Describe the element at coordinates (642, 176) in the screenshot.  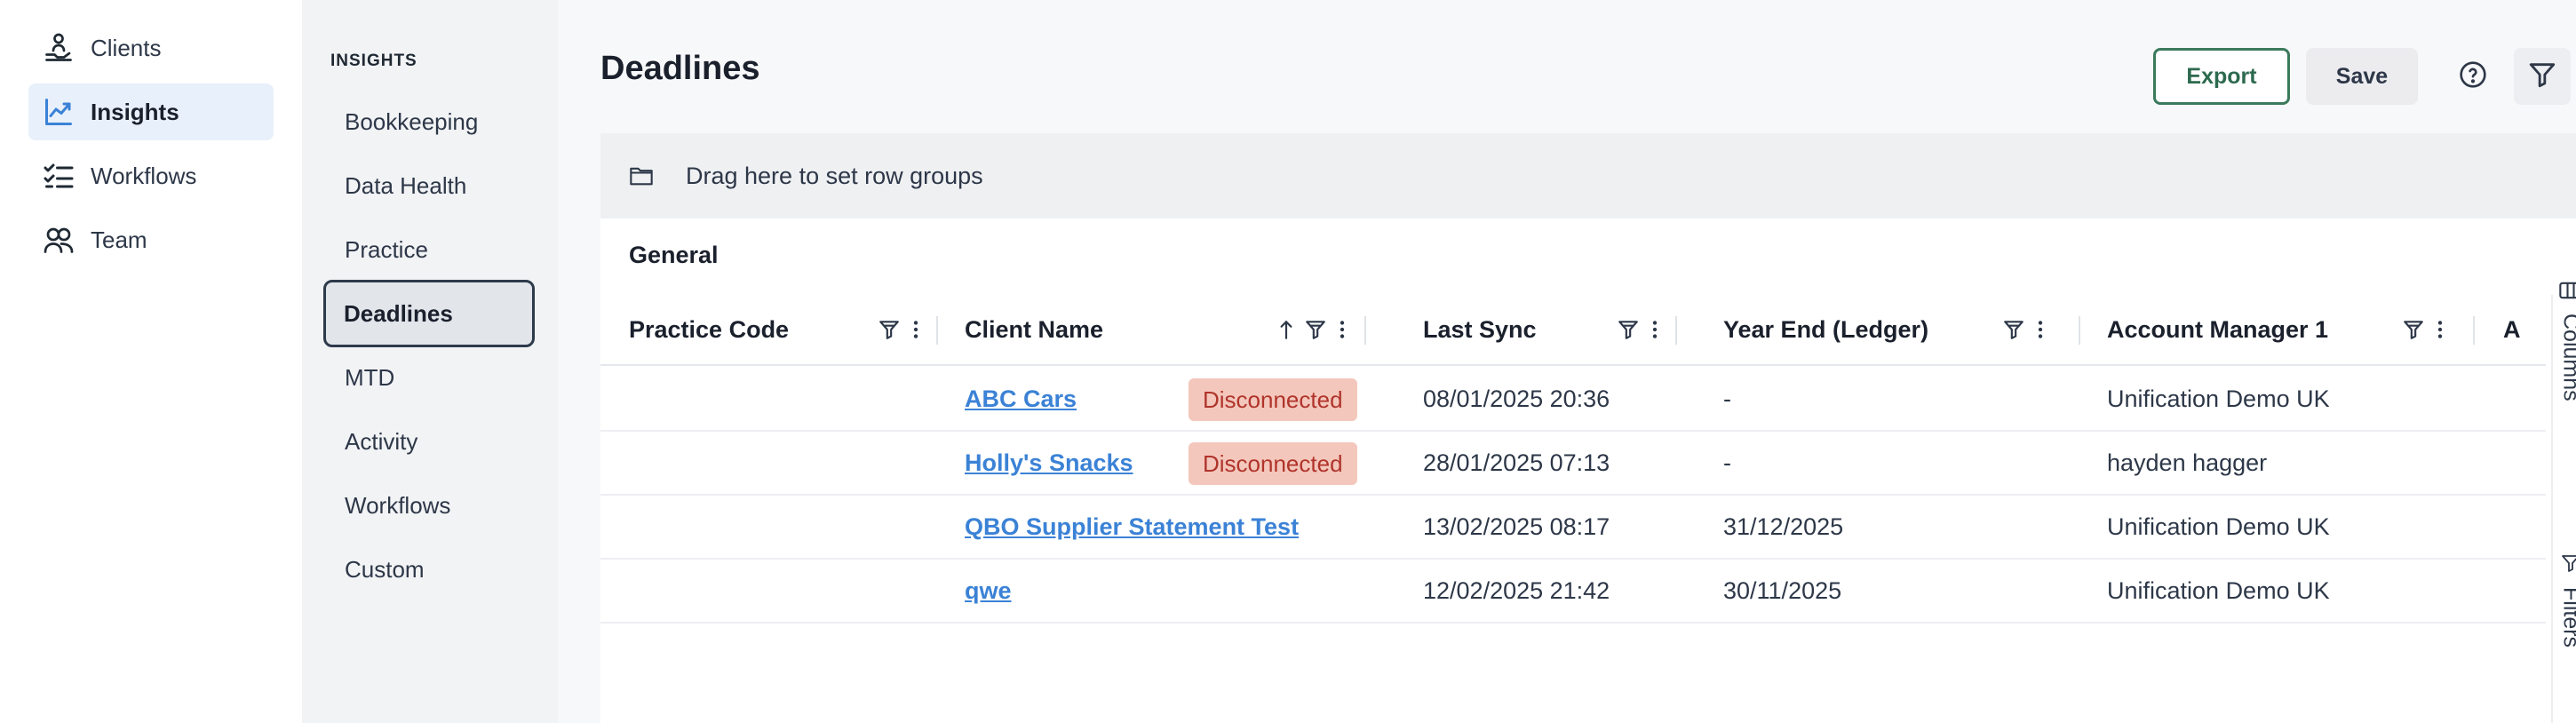
I see `folder-icon` at that location.